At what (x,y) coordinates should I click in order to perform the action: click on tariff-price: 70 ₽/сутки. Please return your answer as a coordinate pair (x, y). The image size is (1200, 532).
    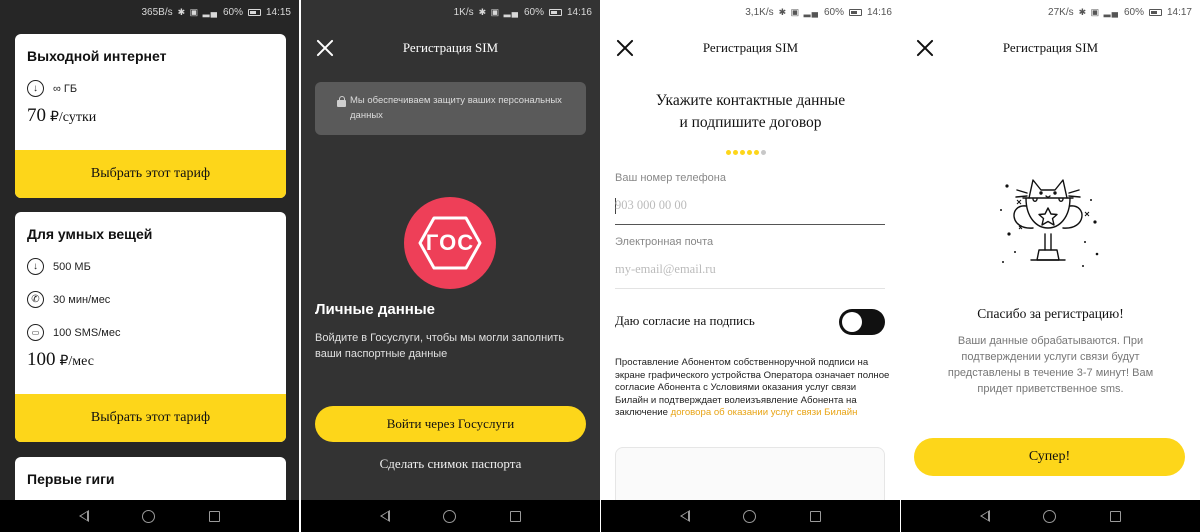
    Looking at the image, I should click on (150, 122).